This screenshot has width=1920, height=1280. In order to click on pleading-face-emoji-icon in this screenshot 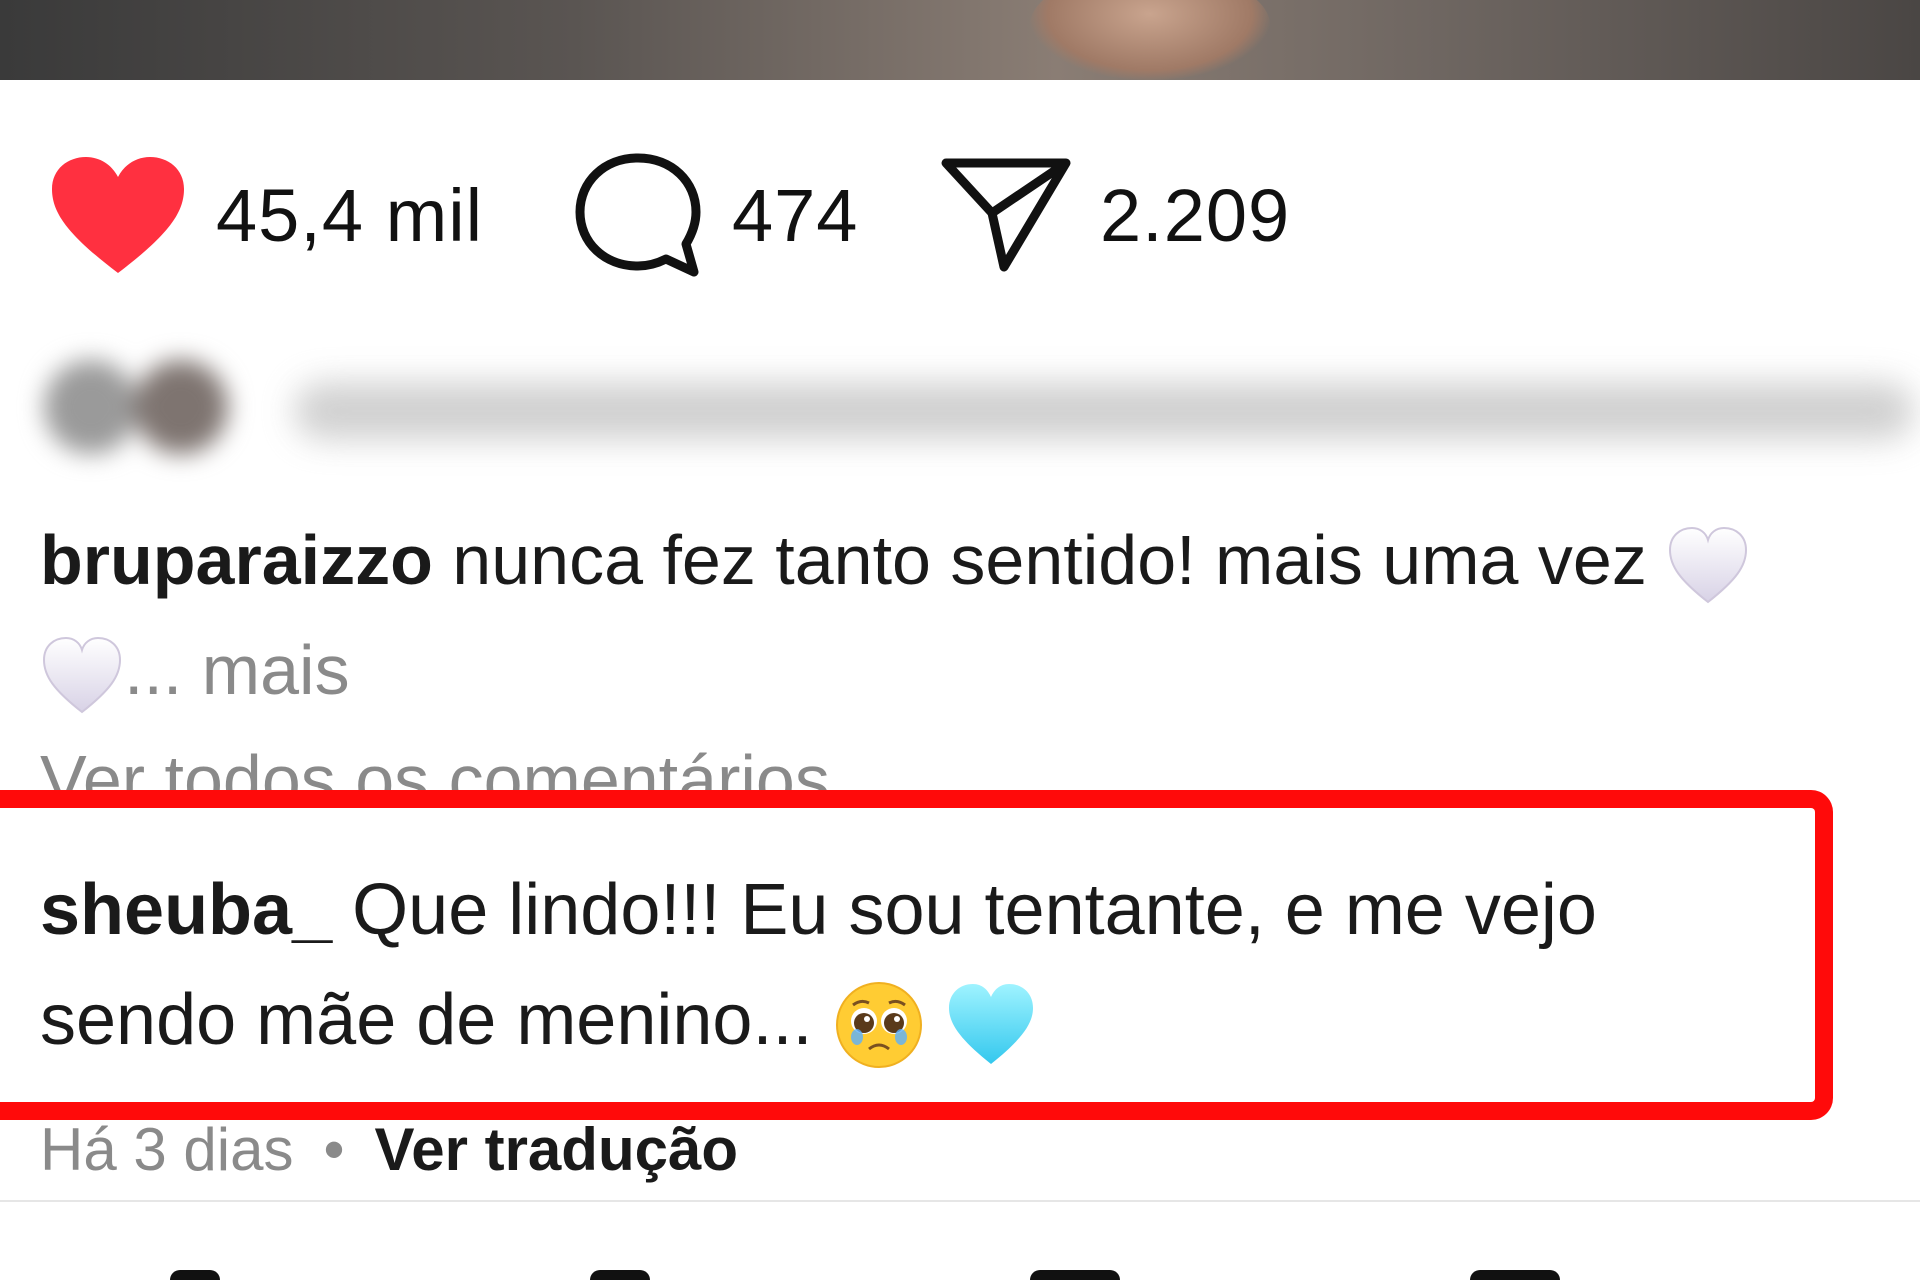, I will do `click(878, 1024)`.